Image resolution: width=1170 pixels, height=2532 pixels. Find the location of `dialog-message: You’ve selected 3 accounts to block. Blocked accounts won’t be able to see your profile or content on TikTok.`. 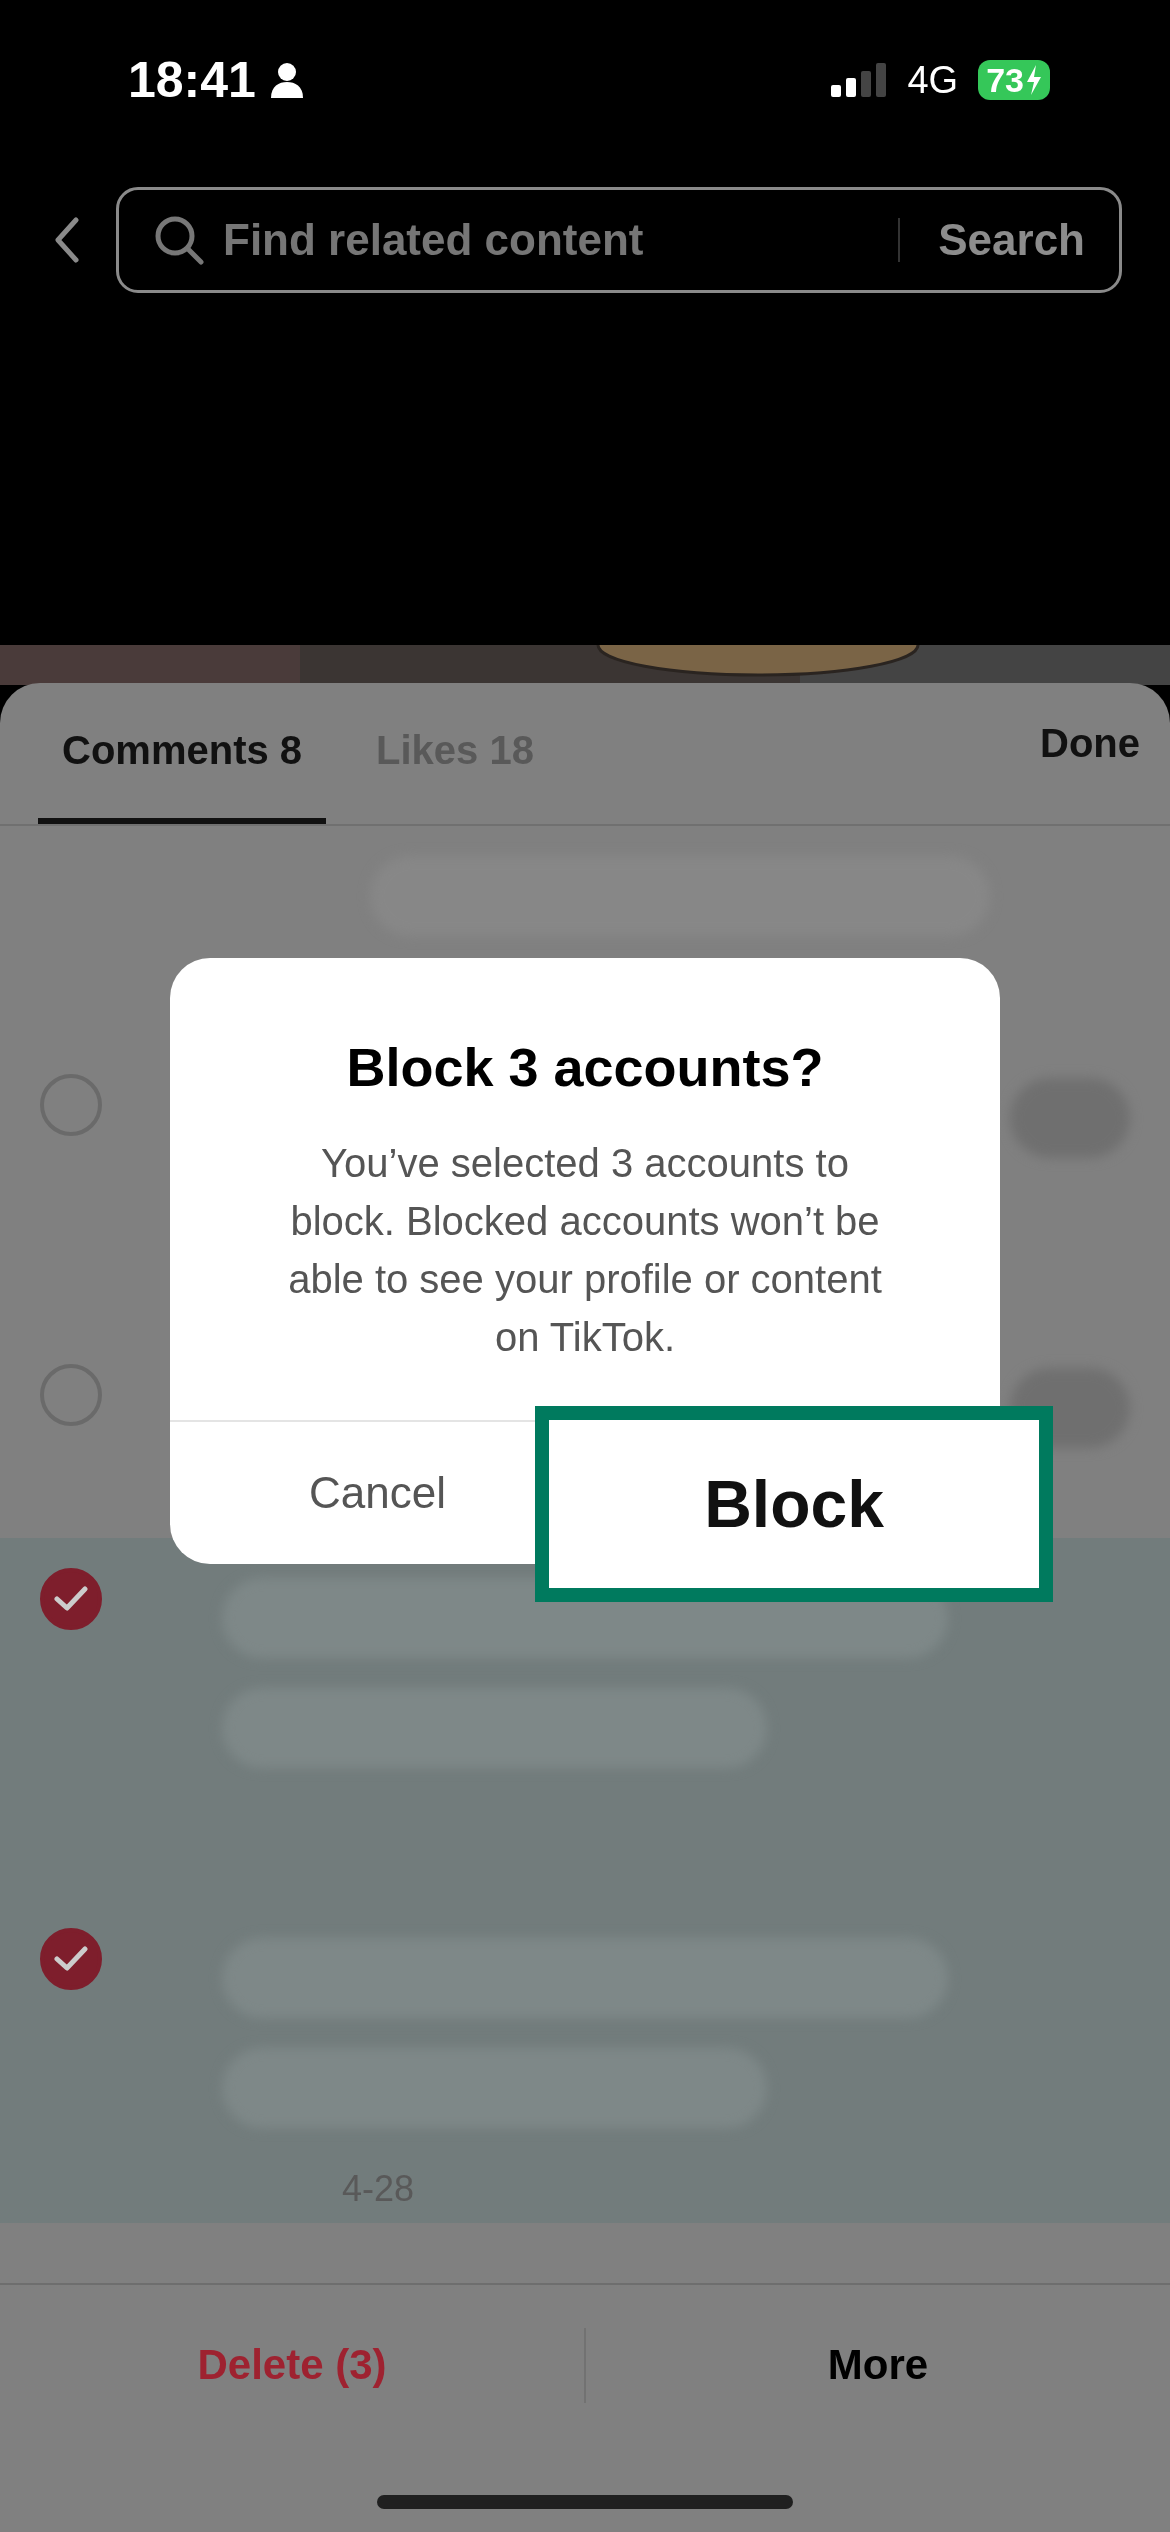

dialog-message: You’ve selected 3 accounts to block. Blocked accounts won’t be able to see your profile or content on TikTok. is located at coordinates (585, 1250).